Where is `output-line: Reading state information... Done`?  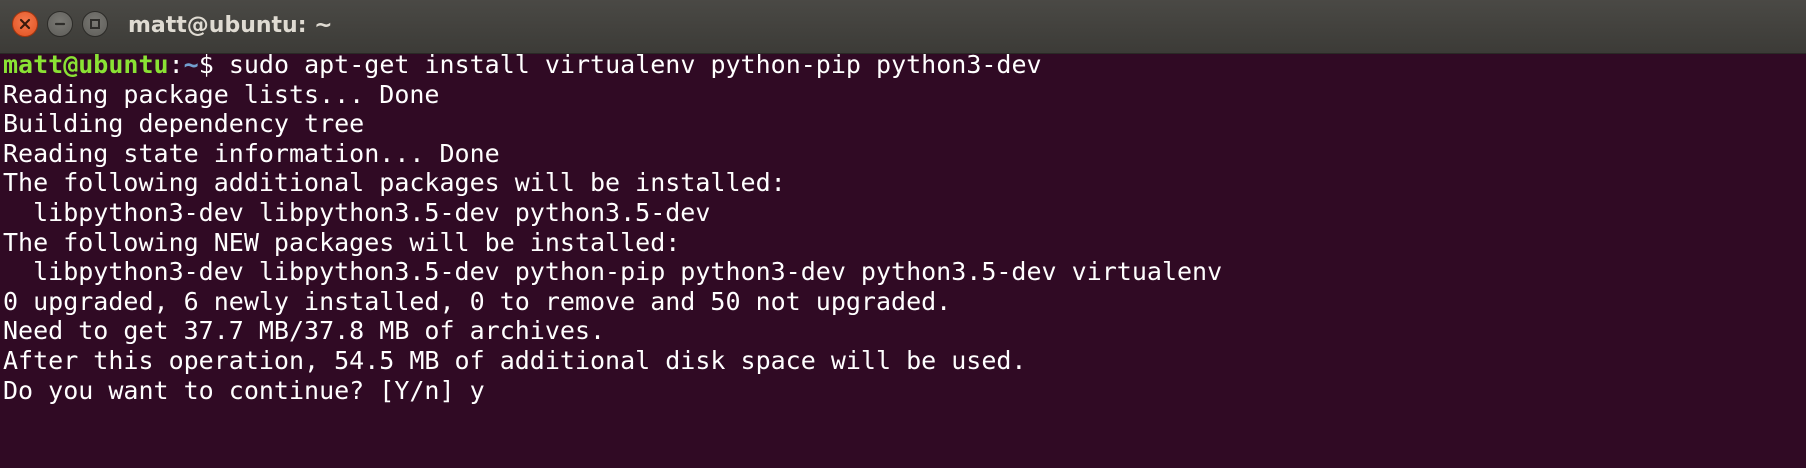
output-line: Reading state information... Done is located at coordinates (251, 153).